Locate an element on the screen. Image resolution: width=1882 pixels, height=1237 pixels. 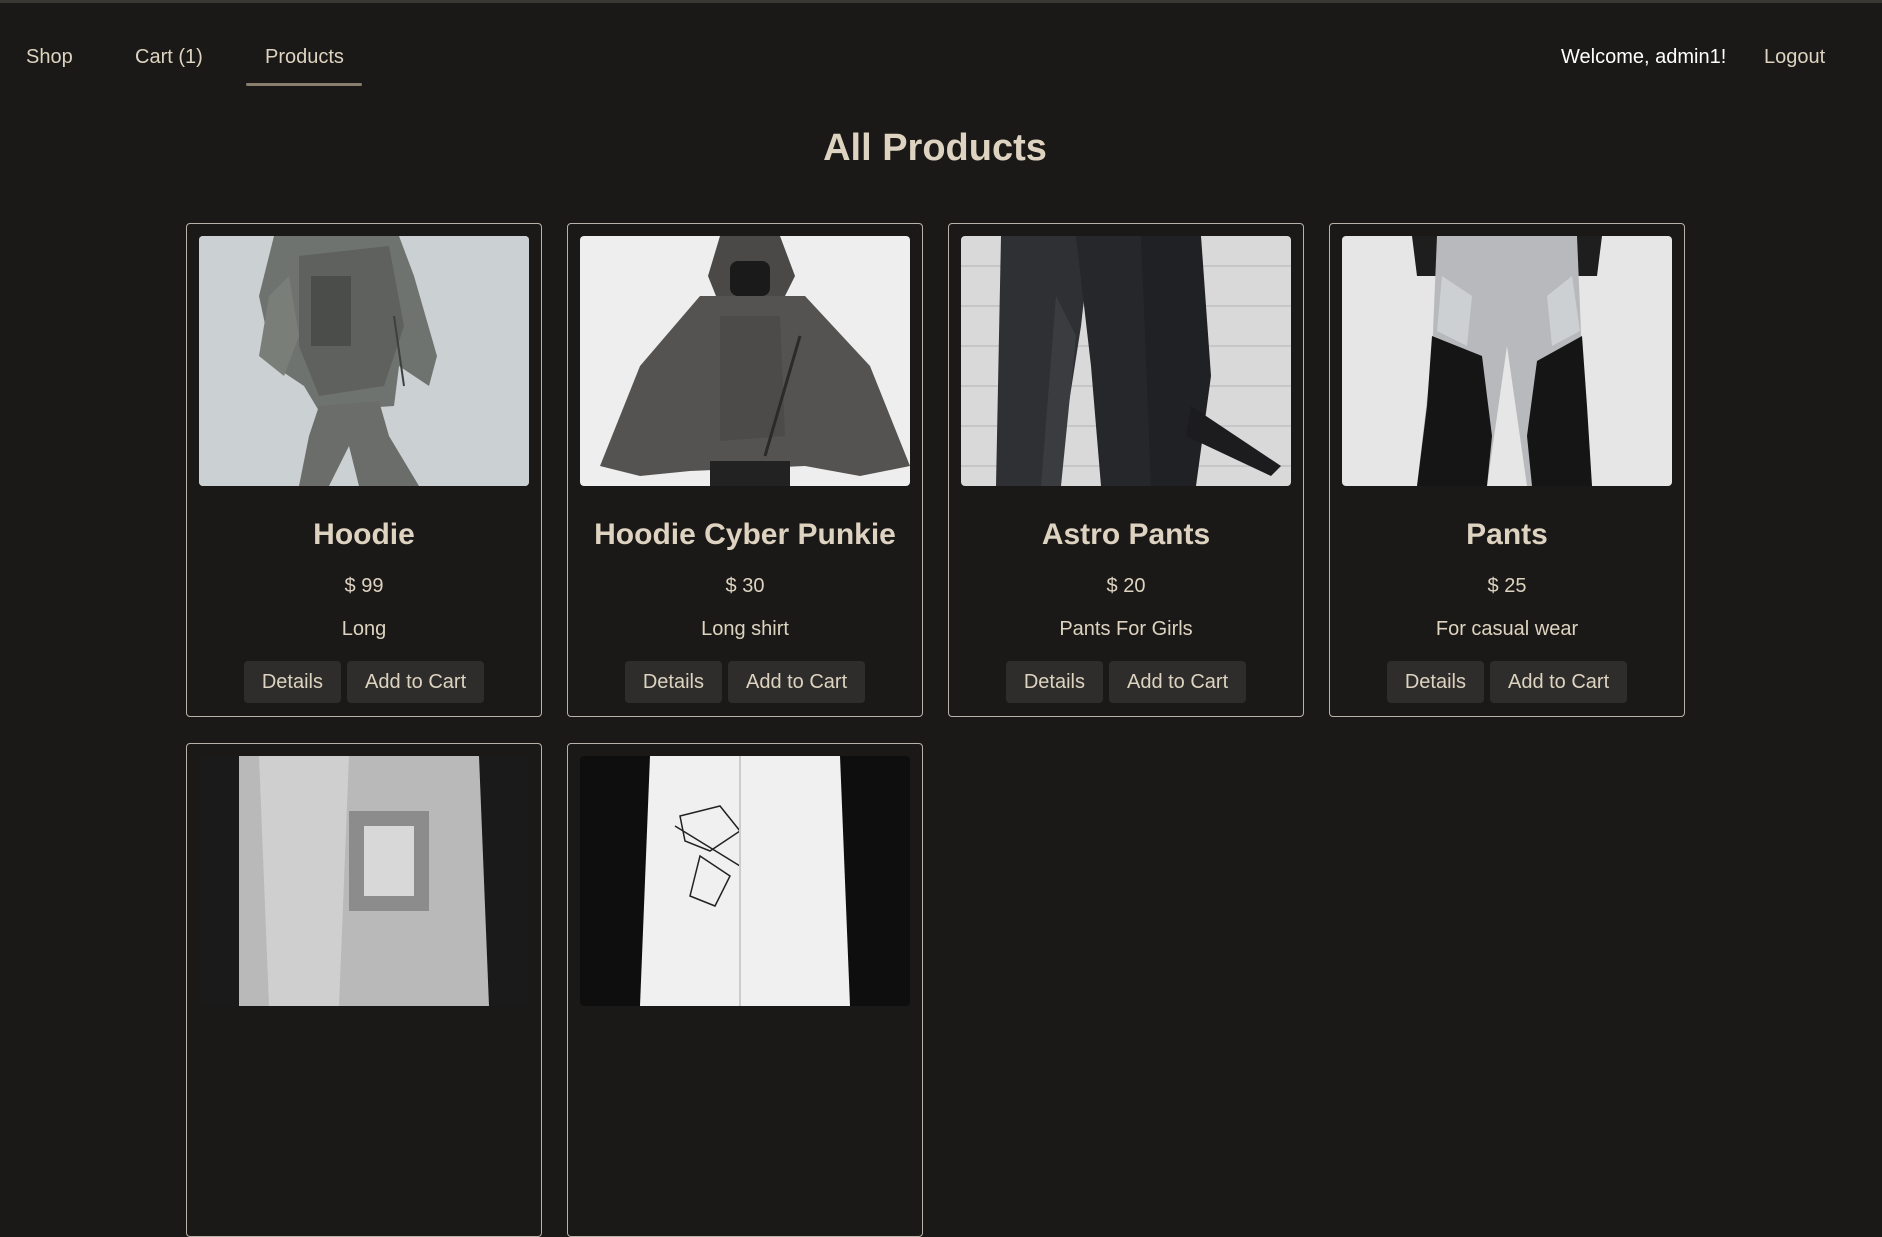
product-description: Long is located at coordinates (364, 629).